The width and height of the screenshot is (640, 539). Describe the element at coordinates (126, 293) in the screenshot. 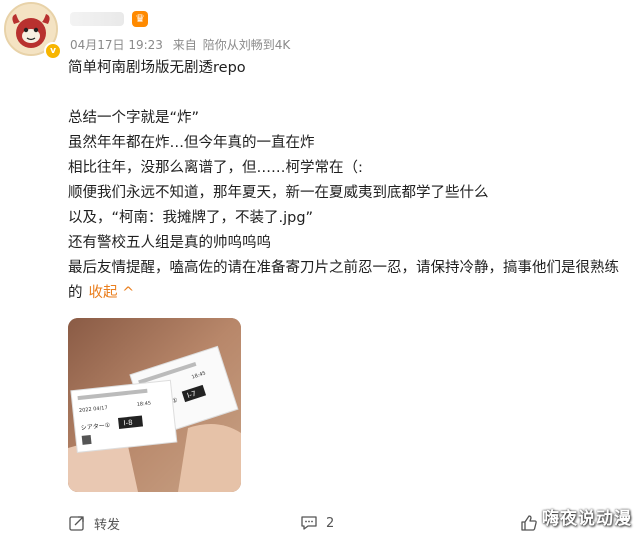

I see `chevron-up-icon: ^` at that location.